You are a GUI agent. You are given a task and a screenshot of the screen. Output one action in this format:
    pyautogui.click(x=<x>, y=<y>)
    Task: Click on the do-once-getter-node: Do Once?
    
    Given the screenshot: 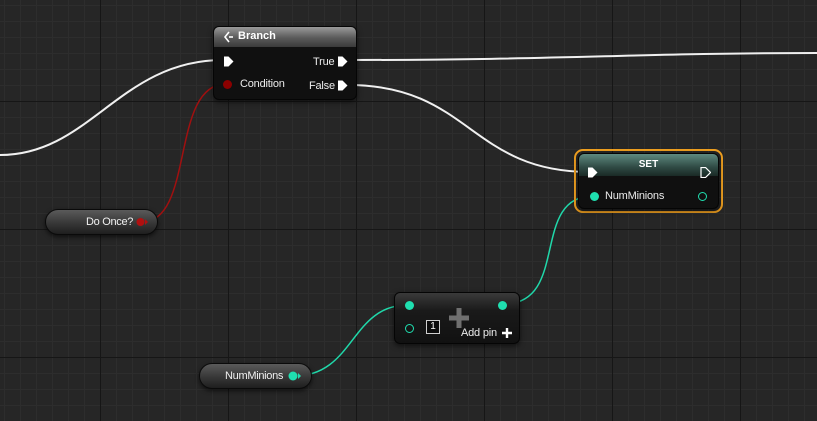 What is the action you would take?
    pyautogui.click(x=101, y=222)
    